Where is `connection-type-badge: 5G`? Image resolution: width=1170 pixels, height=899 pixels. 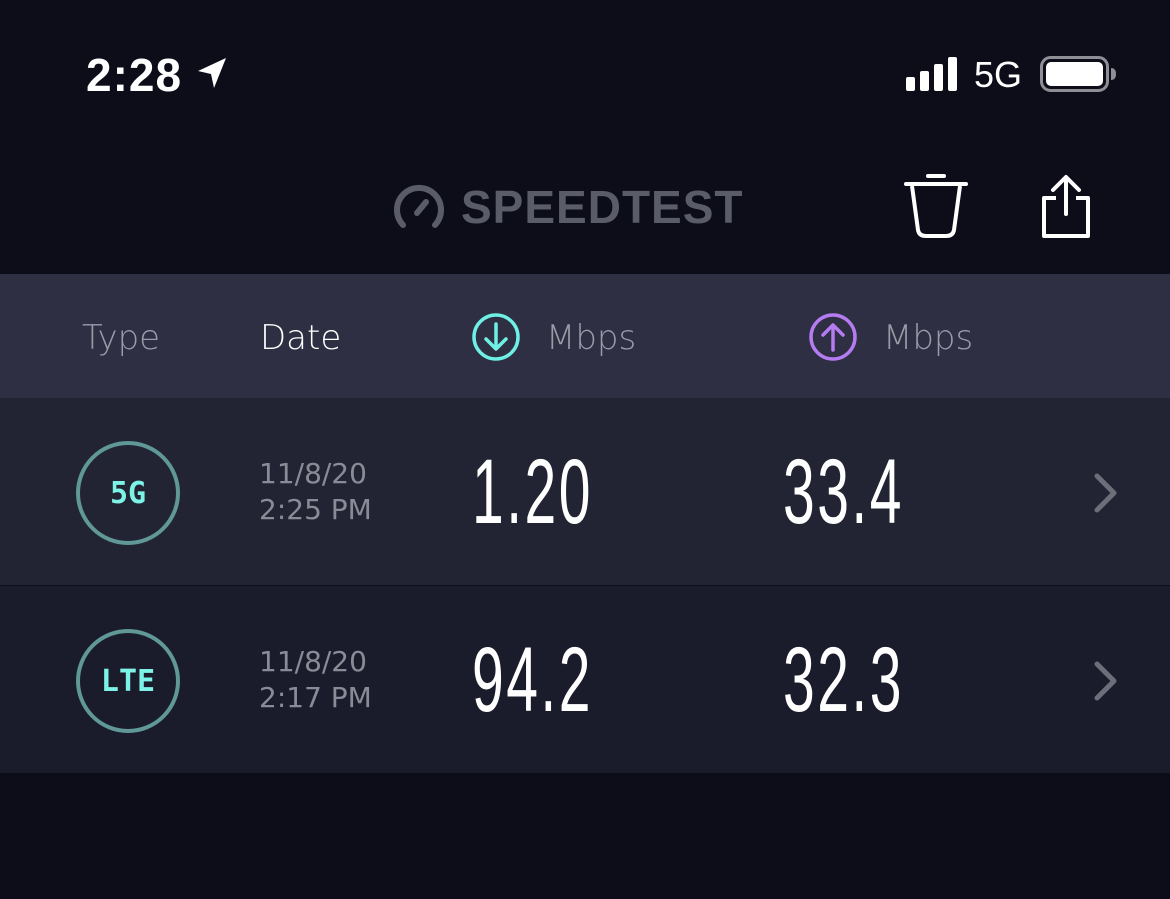
connection-type-badge: 5G is located at coordinates (128, 493).